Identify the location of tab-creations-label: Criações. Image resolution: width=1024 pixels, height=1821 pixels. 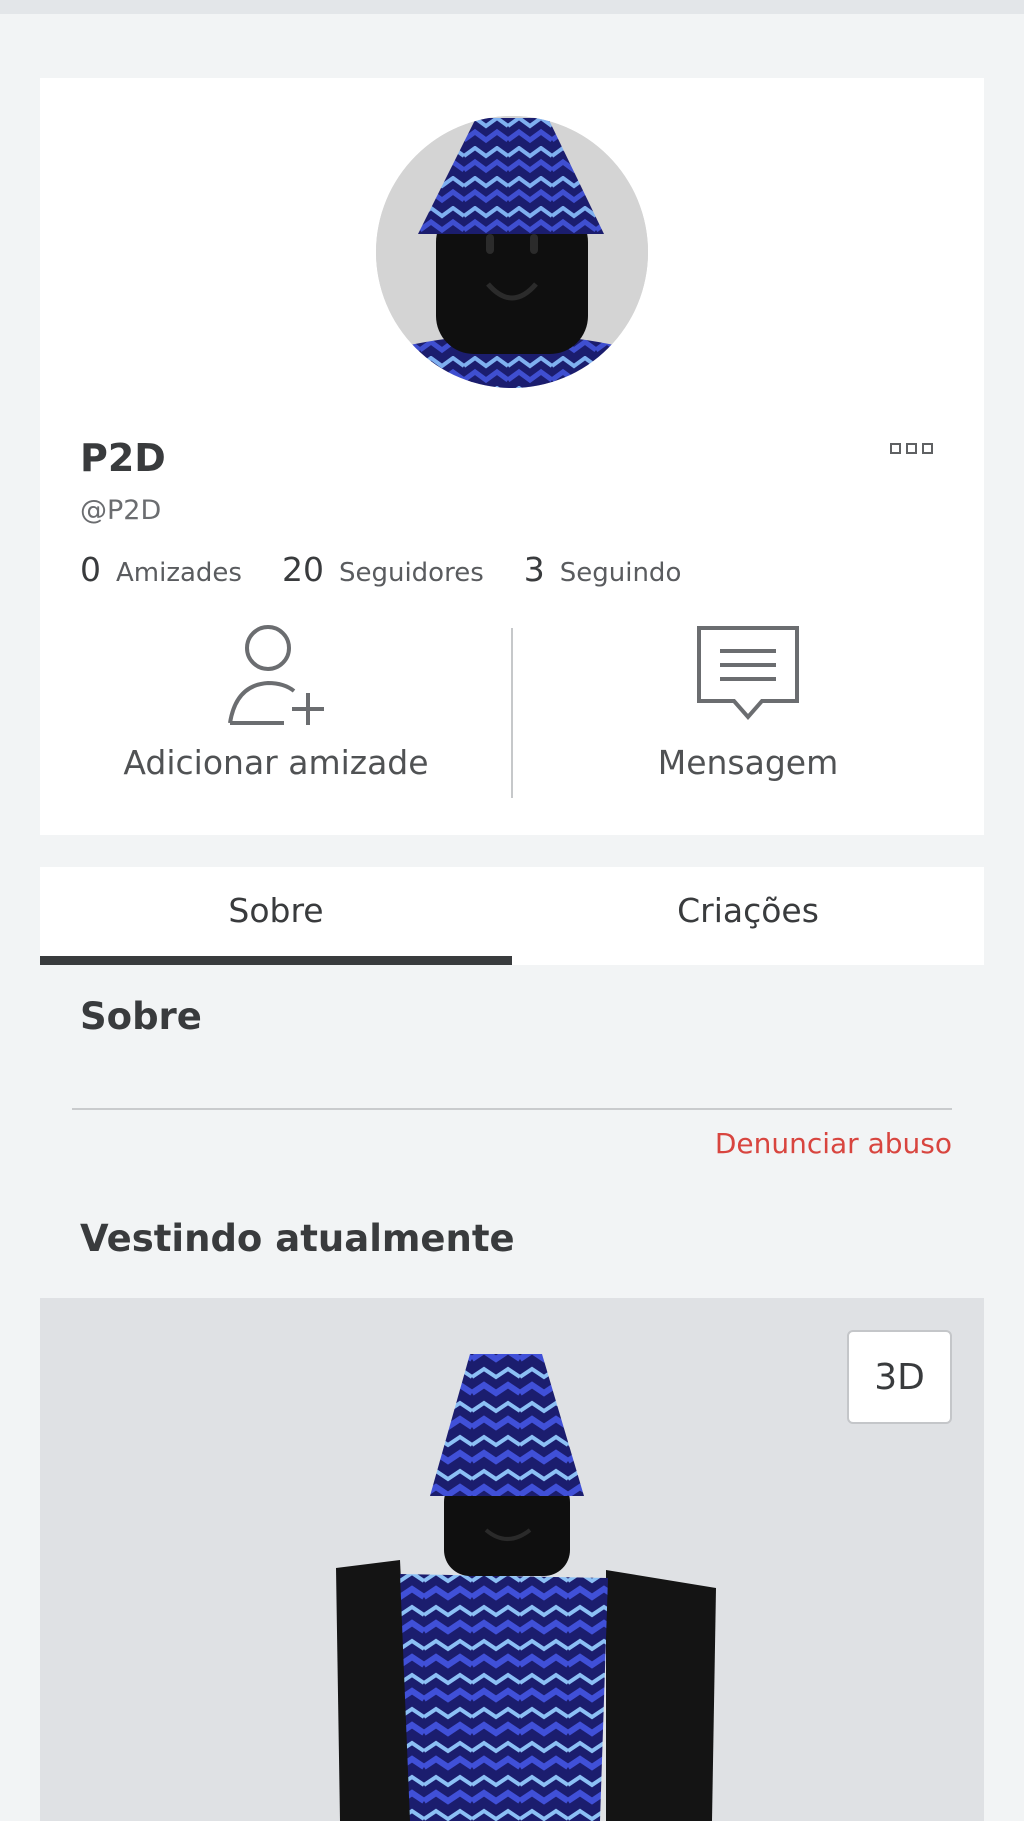
(748, 910).